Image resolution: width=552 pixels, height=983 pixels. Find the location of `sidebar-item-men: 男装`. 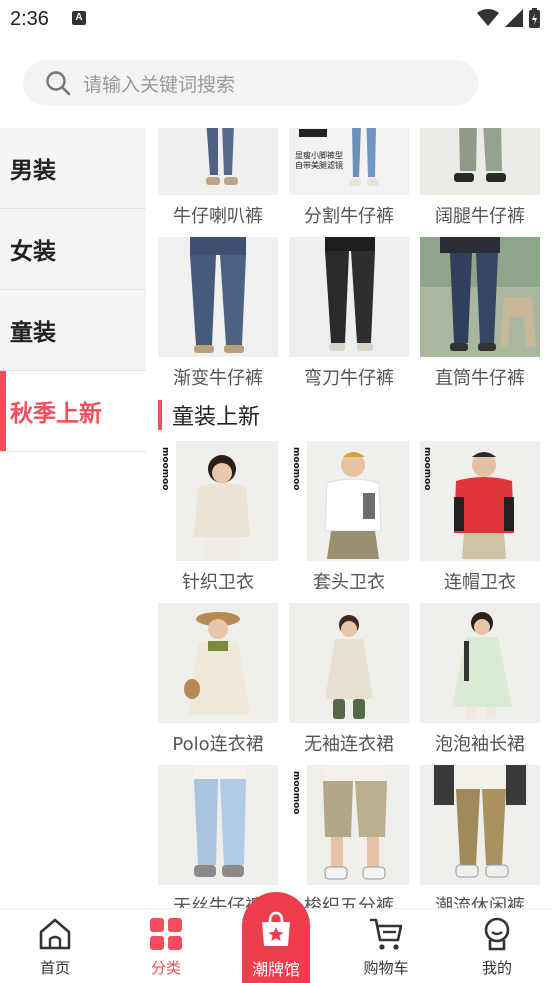

sidebar-item-men: 男装 is located at coordinates (73, 168).